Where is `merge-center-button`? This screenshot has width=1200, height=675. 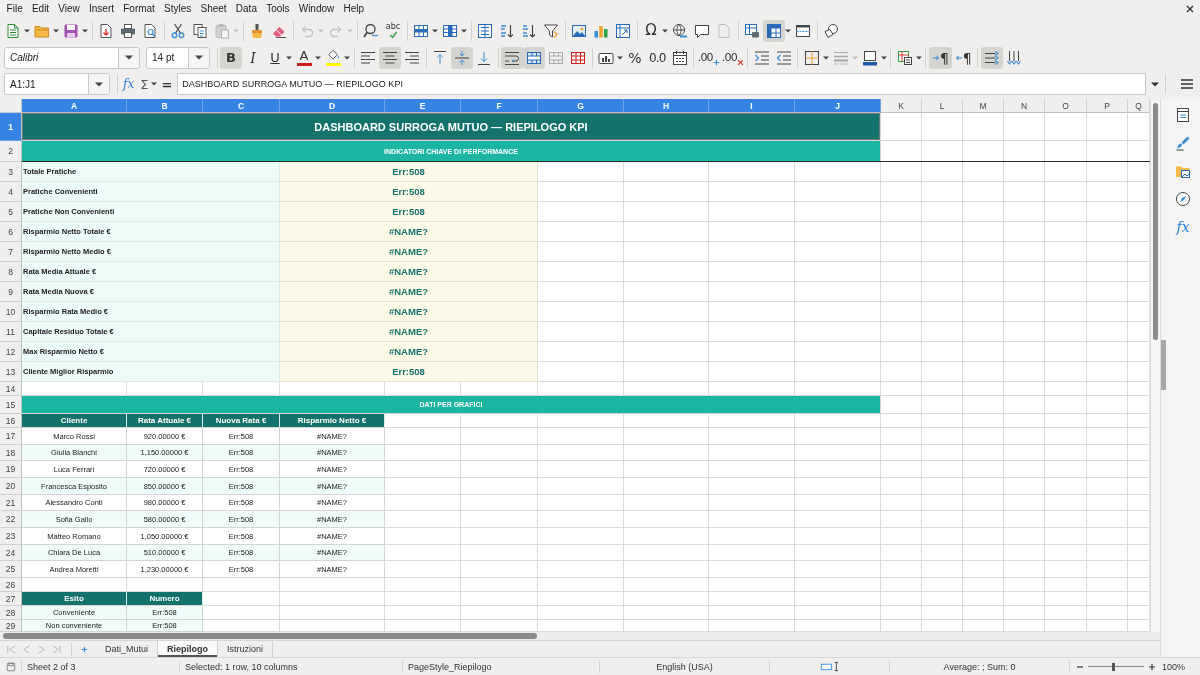
merge-center-button is located at coordinates (534, 57).